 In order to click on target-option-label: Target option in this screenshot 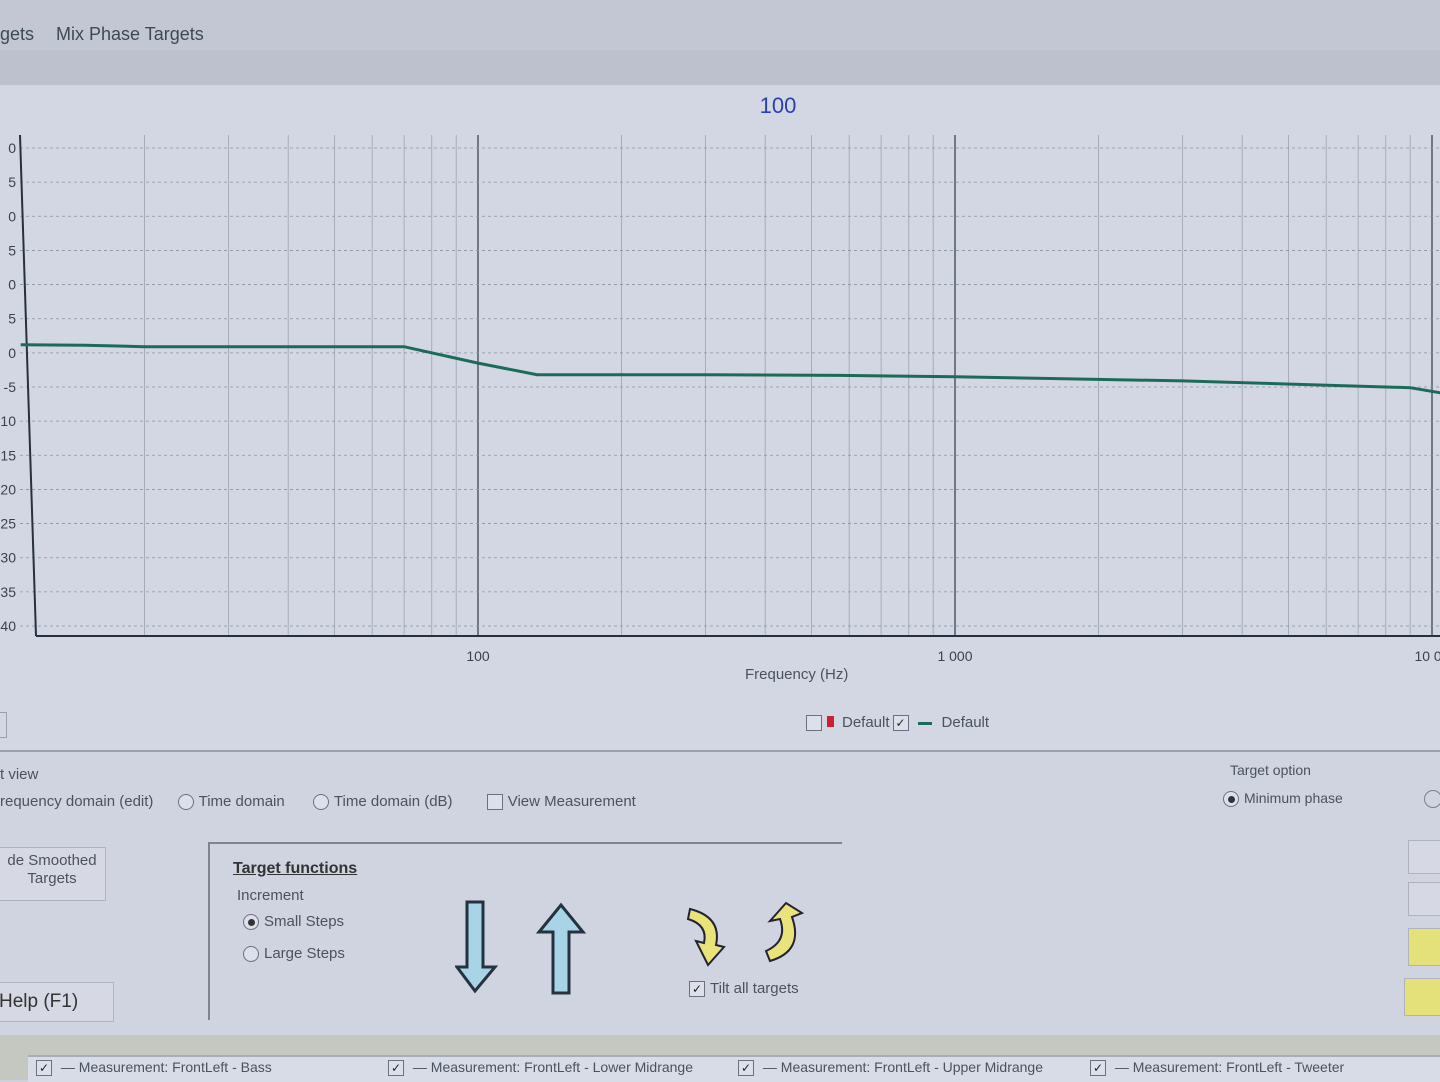, I will do `click(1270, 770)`.